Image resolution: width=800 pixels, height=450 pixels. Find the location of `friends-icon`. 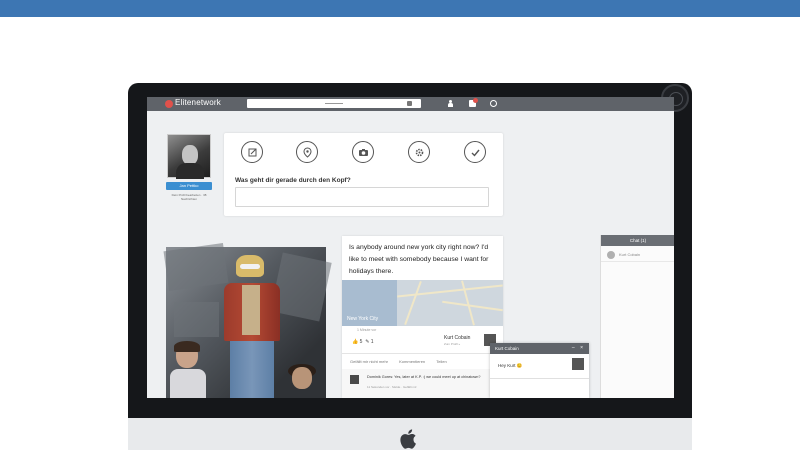

friends-icon is located at coordinates (450, 103).